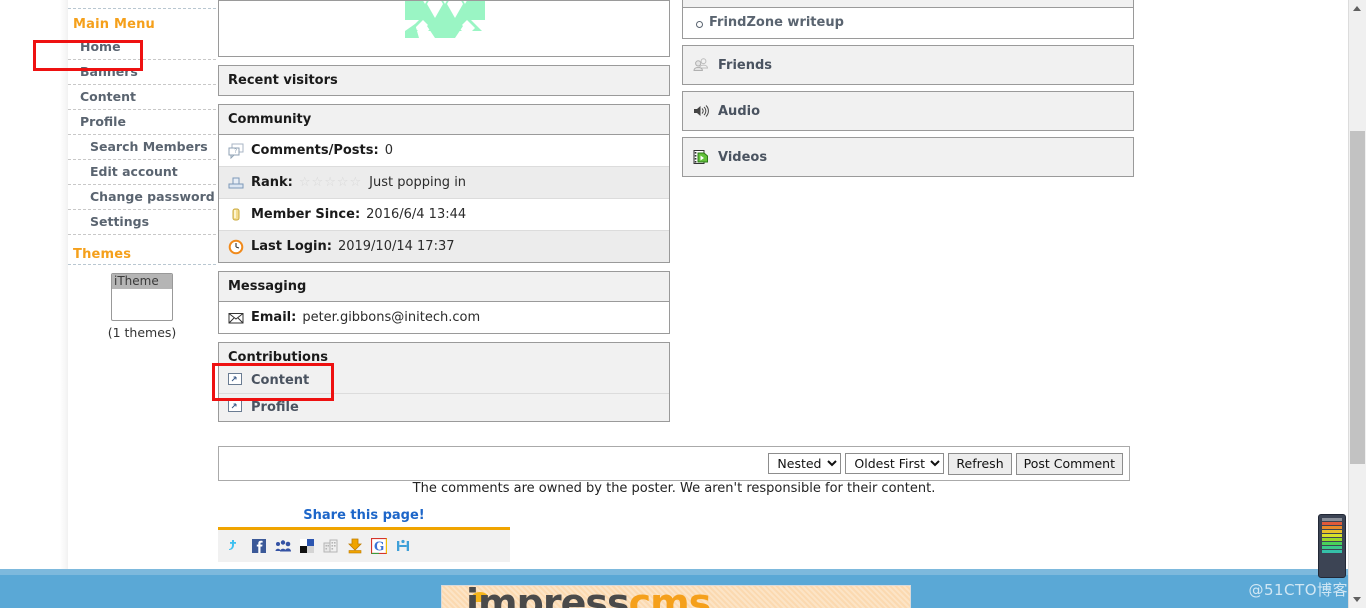 The image size is (1366, 608). I want to click on ad-banner-text: impresscms, so click(589, 596).